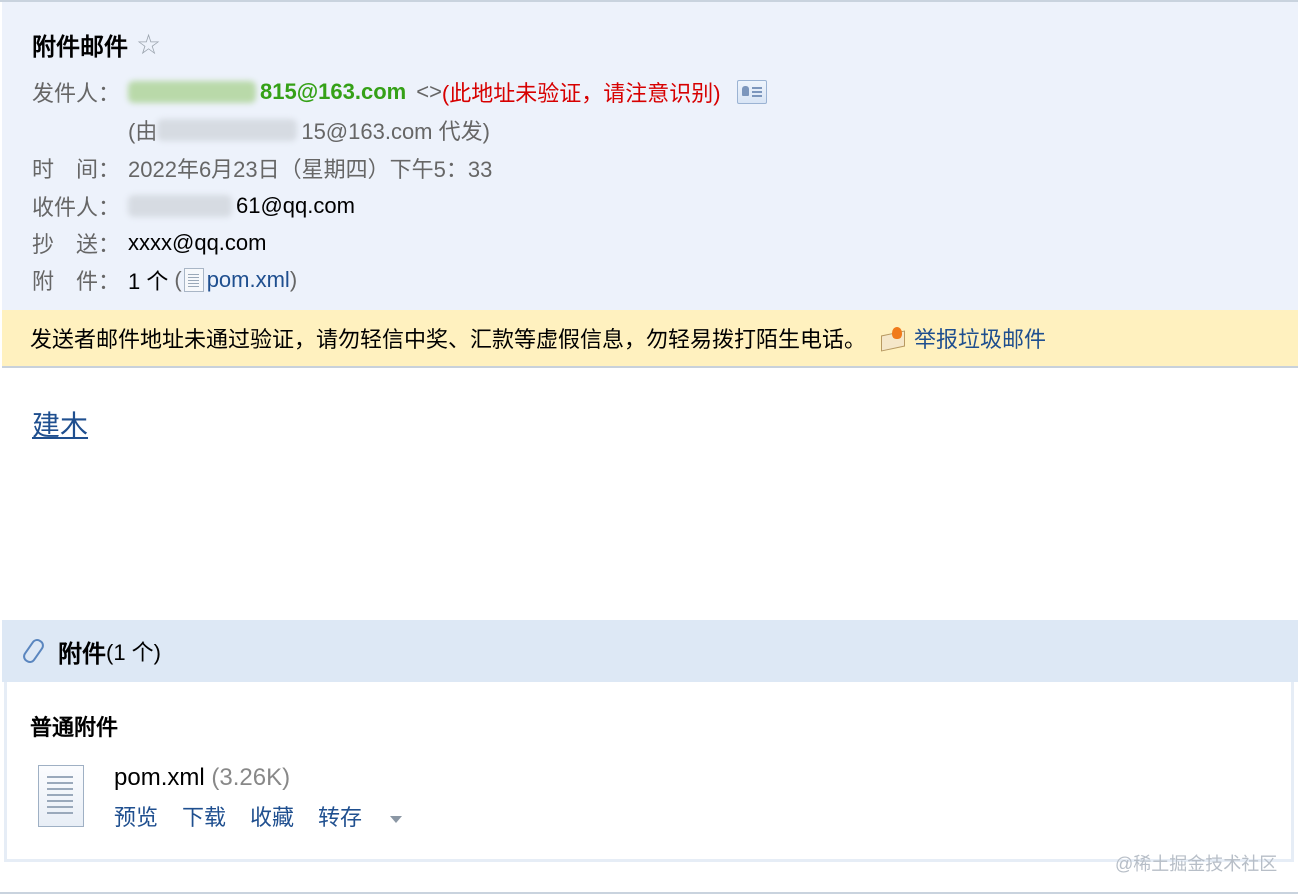  What do you see at coordinates (82, 654) in the screenshot?
I see `attachments-title: 附件` at bounding box center [82, 654].